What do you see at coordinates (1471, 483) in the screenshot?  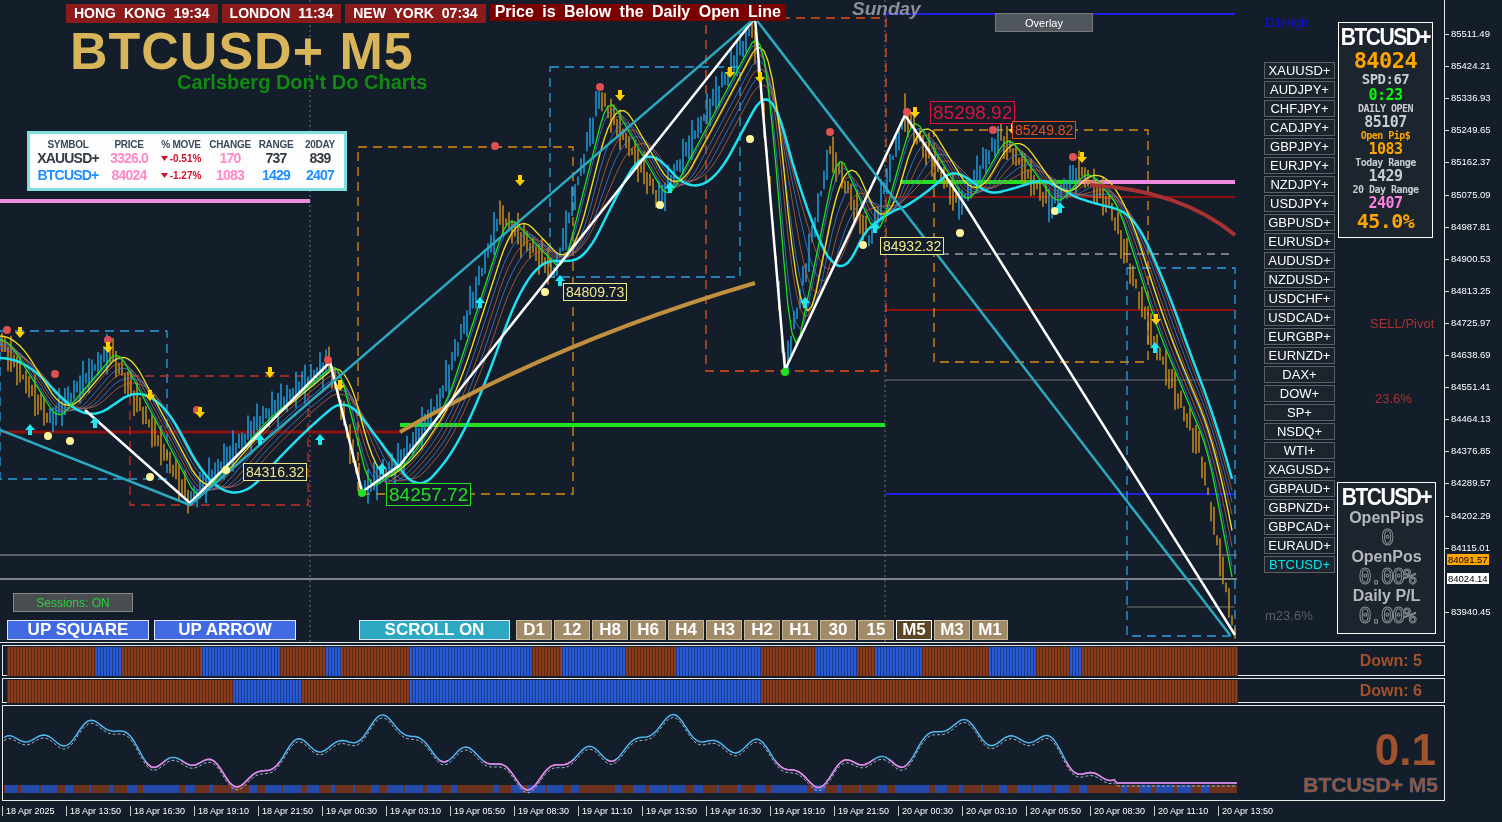 I see `price-axis-label: 84289.57` at bounding box center [1471, 483].